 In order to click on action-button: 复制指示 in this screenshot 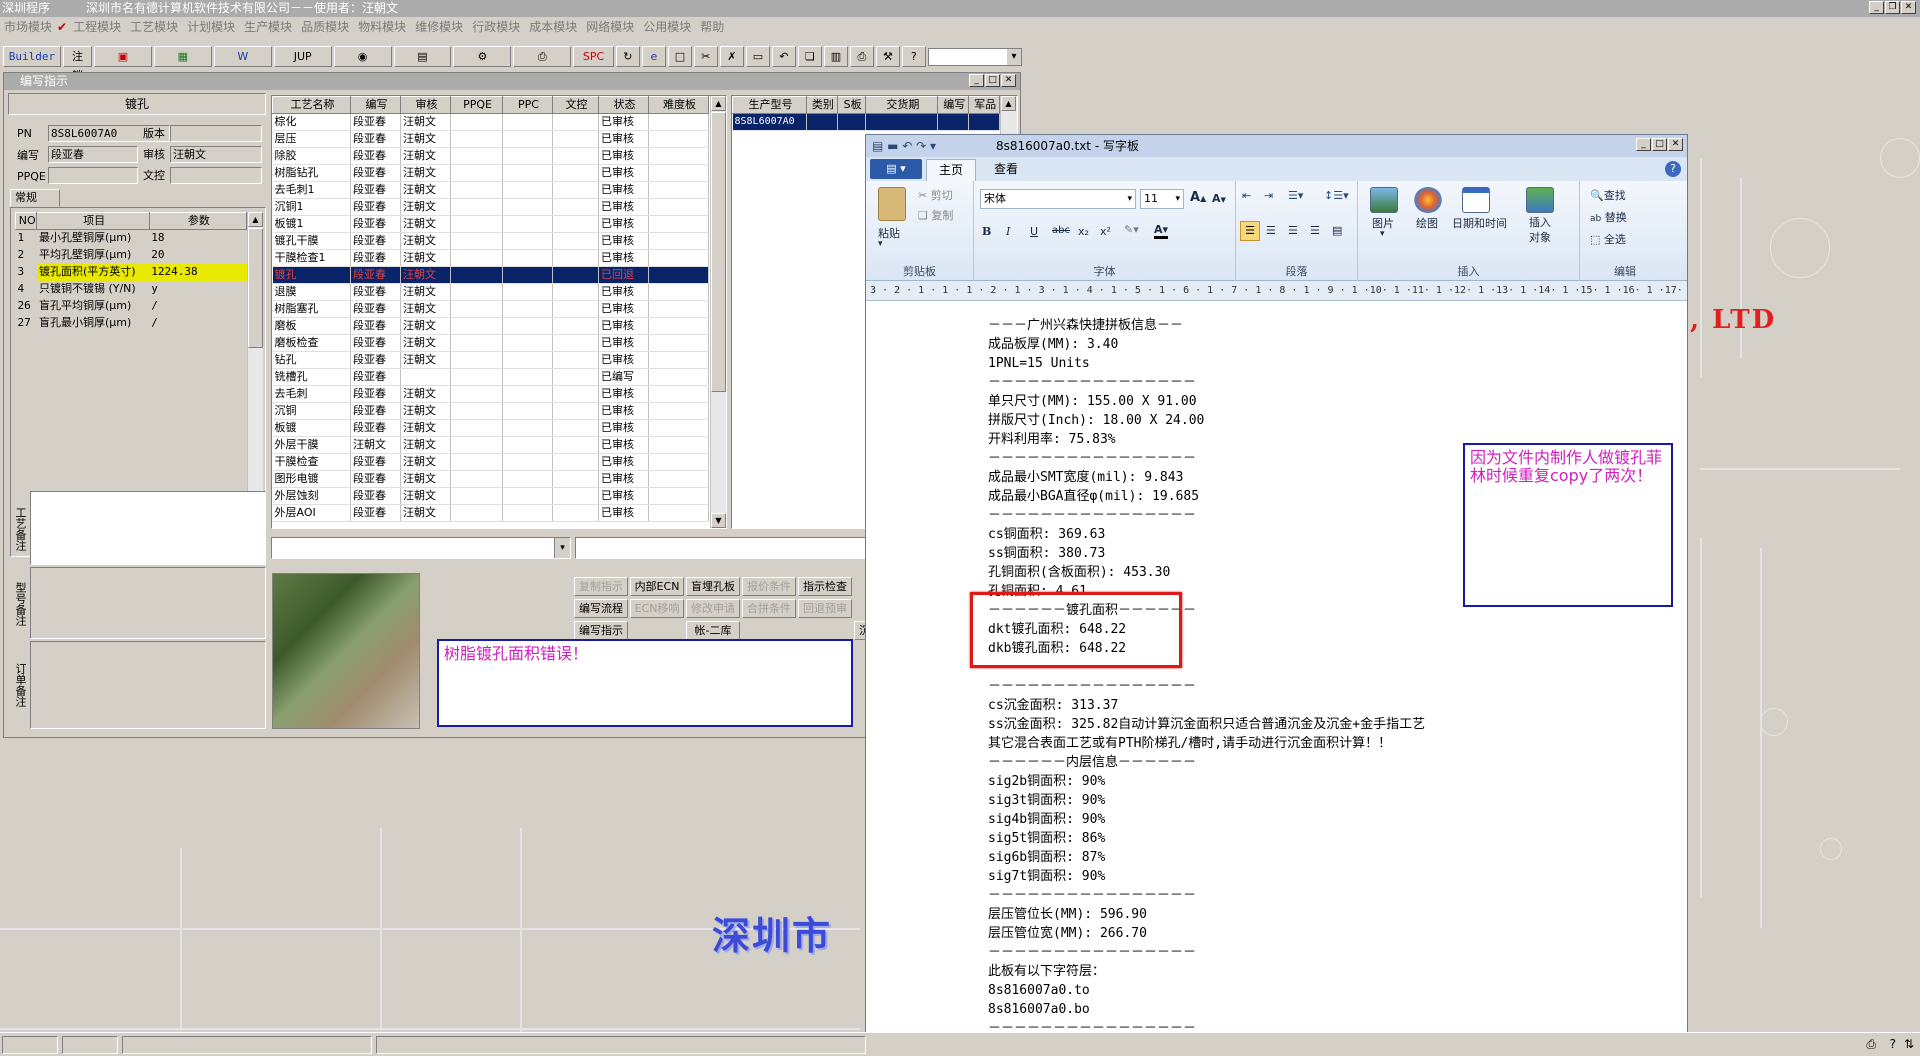, I will do `click(601, 586)`.